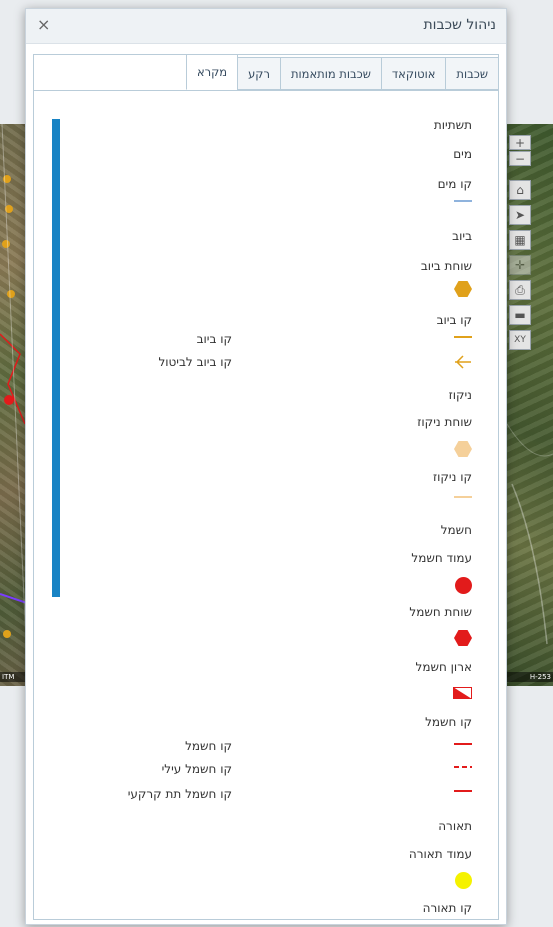  I want to click on crosshair-icon: ✛, so click(520, 265).